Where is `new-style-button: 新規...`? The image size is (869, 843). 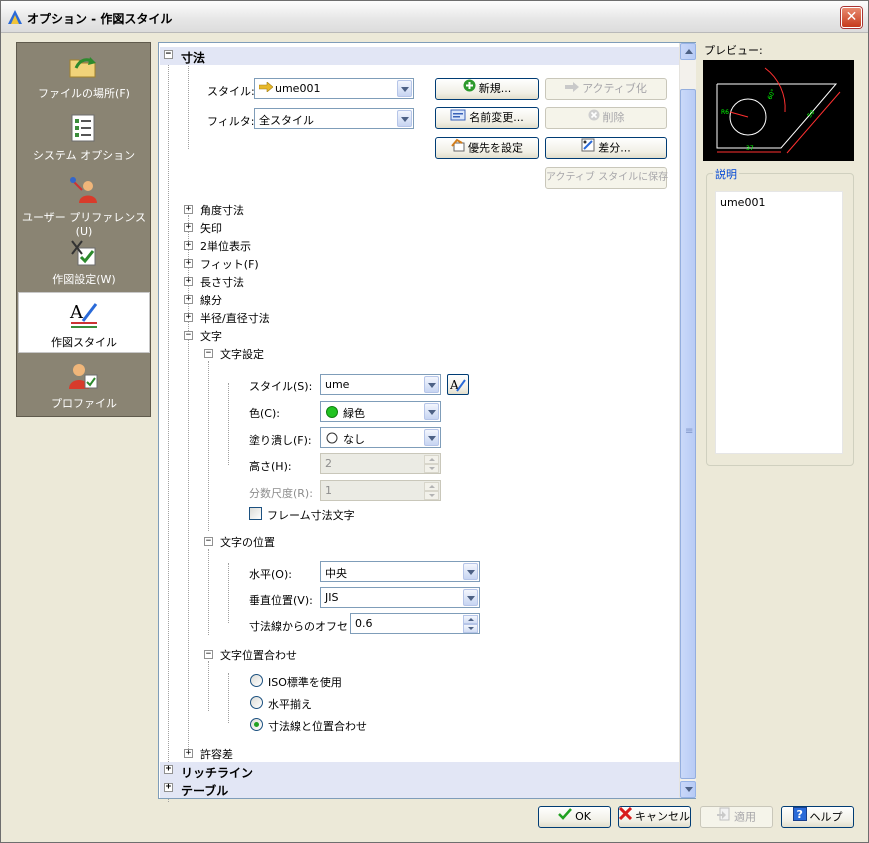 new-style-button: 新規... is located at coordinates (487, 89).